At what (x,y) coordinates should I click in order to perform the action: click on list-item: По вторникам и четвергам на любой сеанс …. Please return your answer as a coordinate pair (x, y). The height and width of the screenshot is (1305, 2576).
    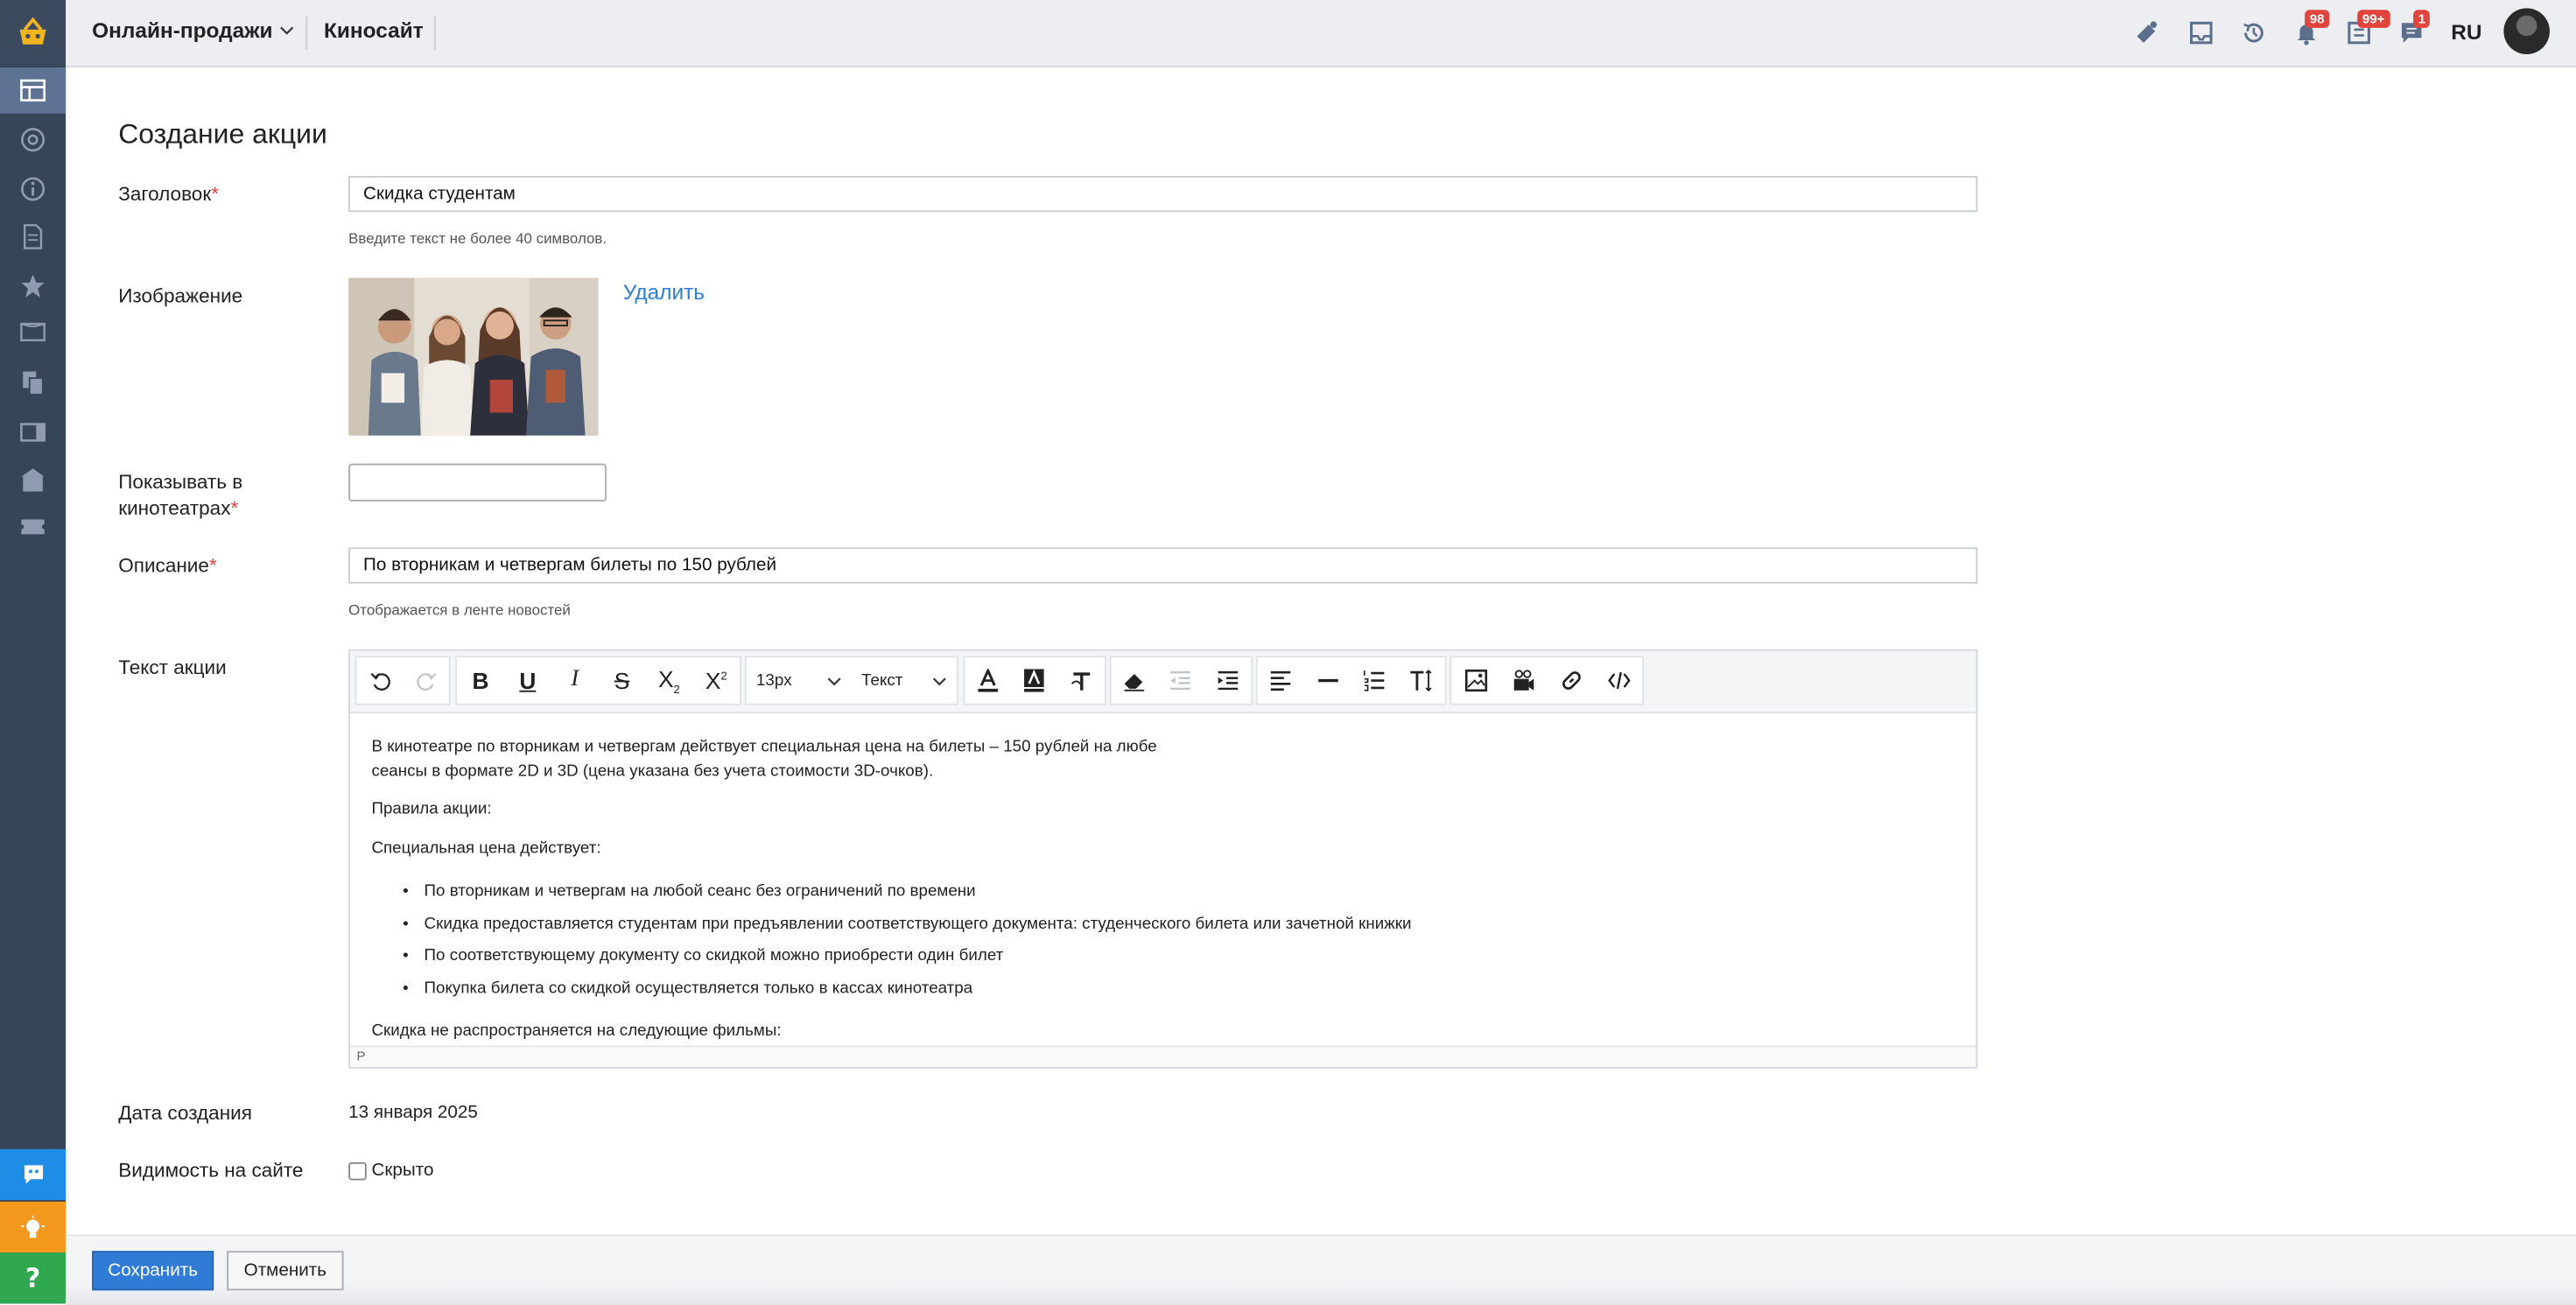
    Looking at the image, I should click on (907, 896).